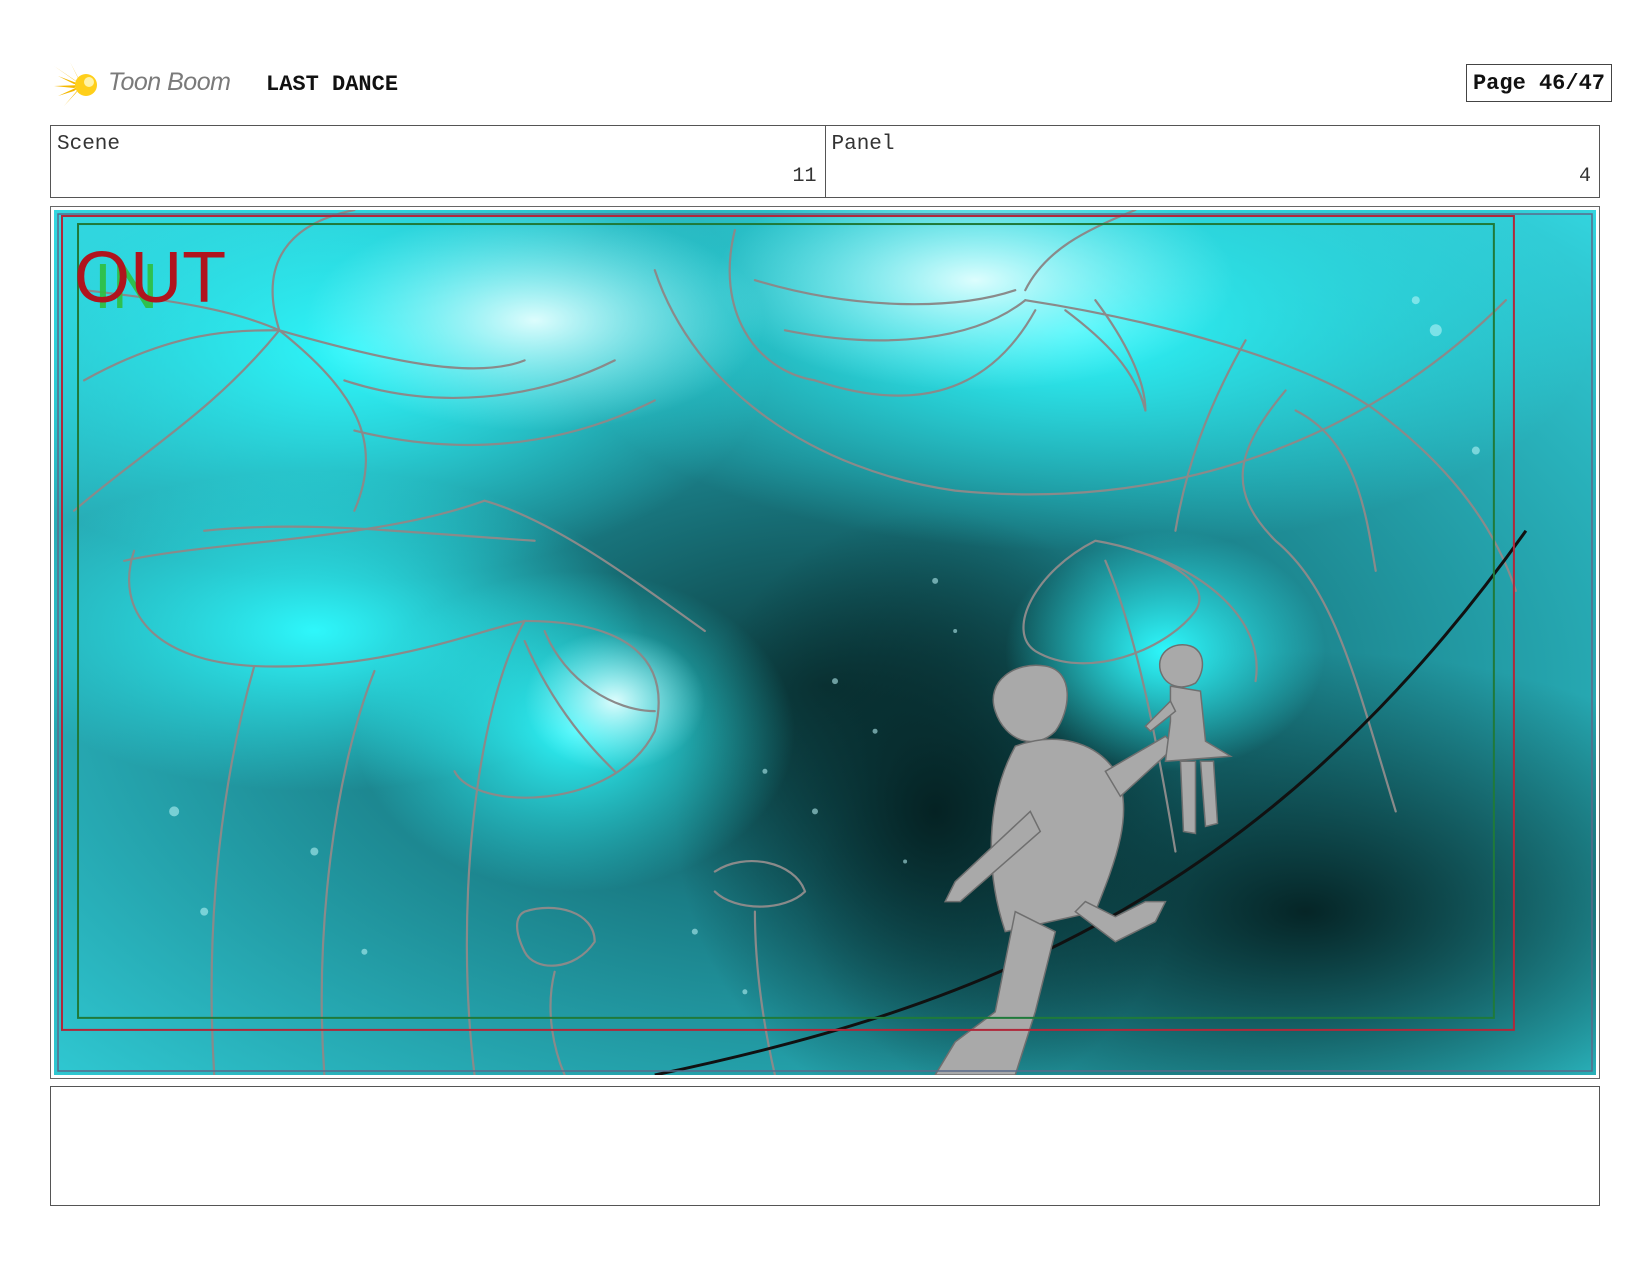 The height and width of the screenshot is (1275, 1650). Describe the element at coordinates (89, 144) in the screenshot. I see `scene-label: Scene` at that location.